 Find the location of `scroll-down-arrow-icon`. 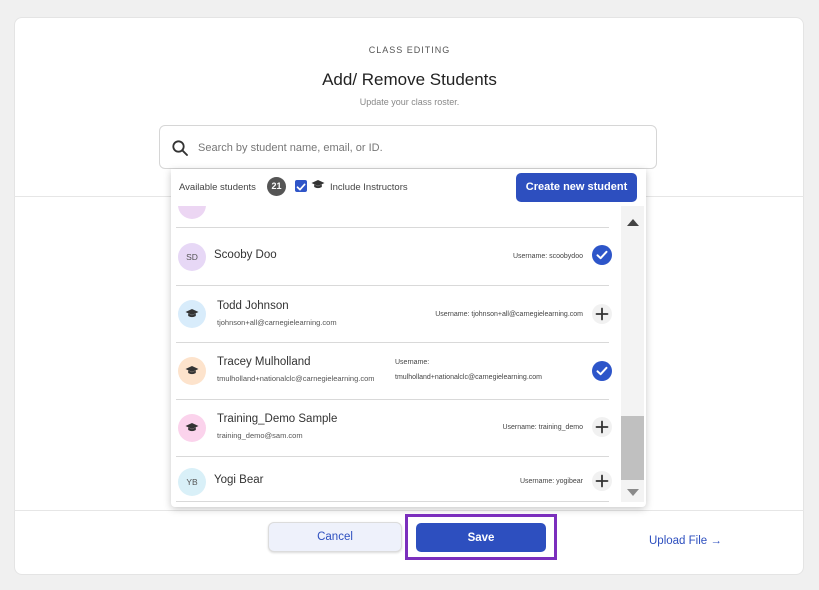

scroll-down-arrow-icon is located at coordinates (633, 492).